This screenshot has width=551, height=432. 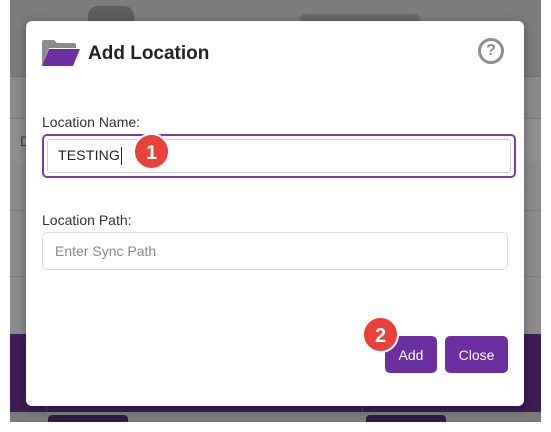 I want to click on location-name-input: TESTING, so click(x=279, y=156).